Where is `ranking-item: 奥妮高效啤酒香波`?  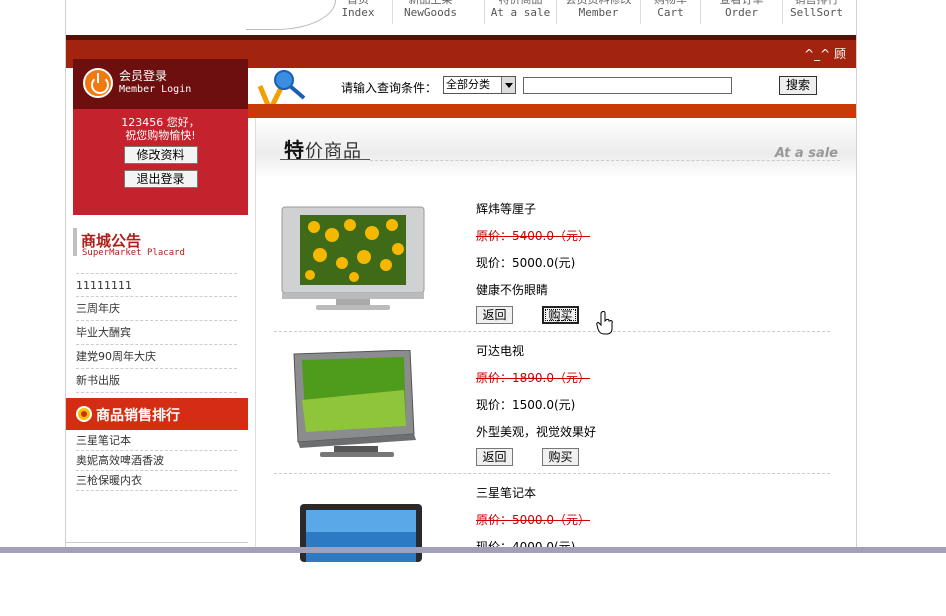 ranking-item: 奥妮高效啤酒香波 is located at coordinates (156, 461).